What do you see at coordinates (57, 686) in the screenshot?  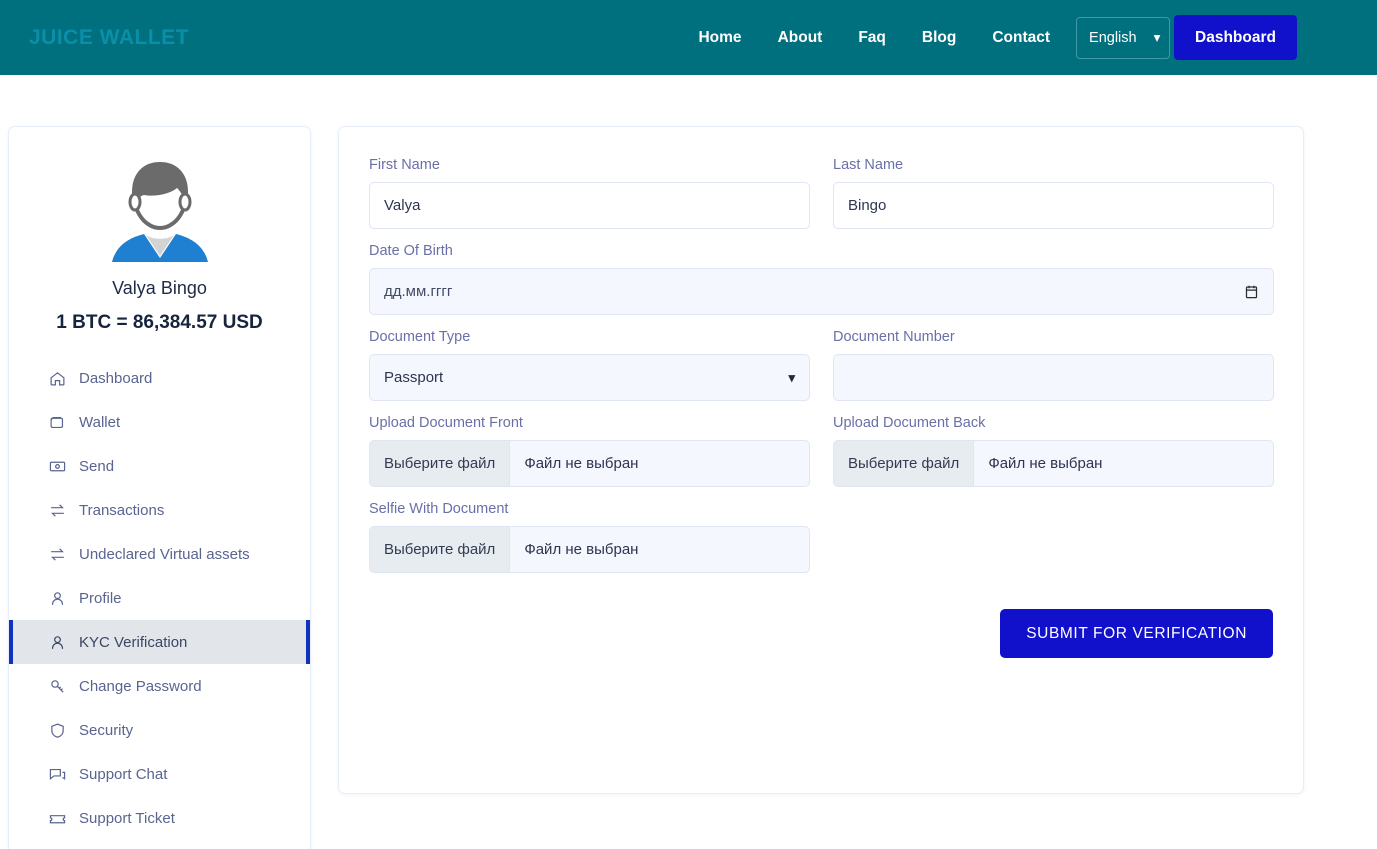 I see `key-icon` at bounding box center [57, 686].